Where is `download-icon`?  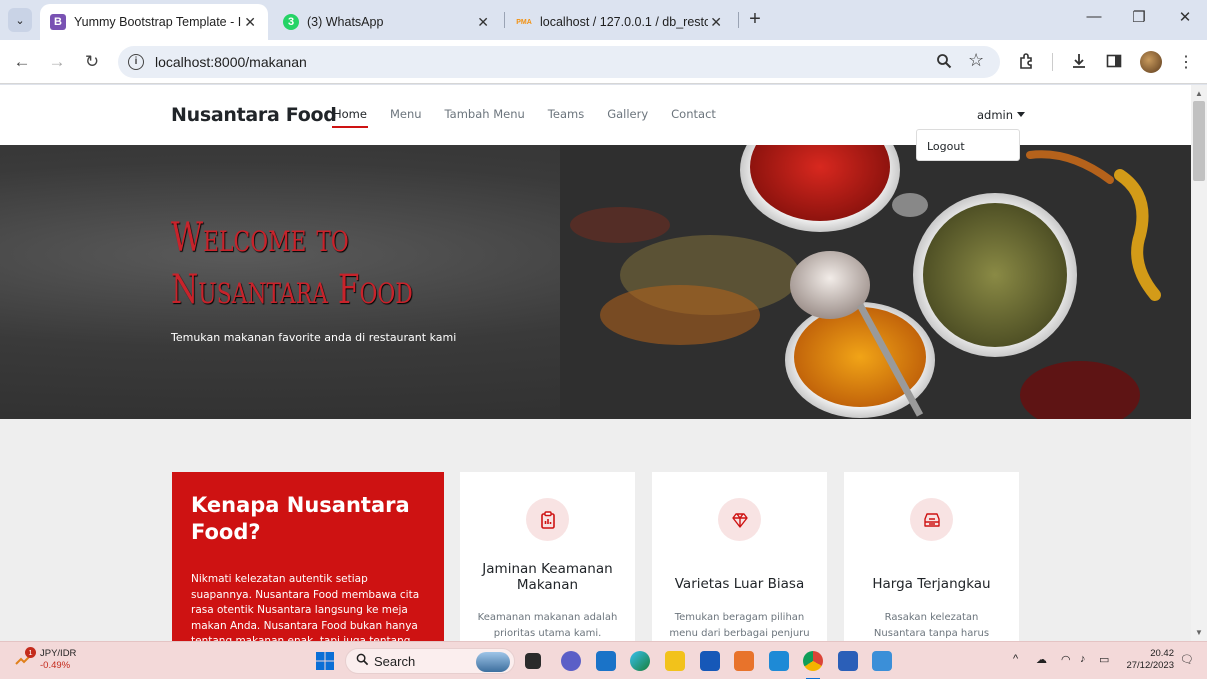
download-icon is located at coordinates (1079, 63).